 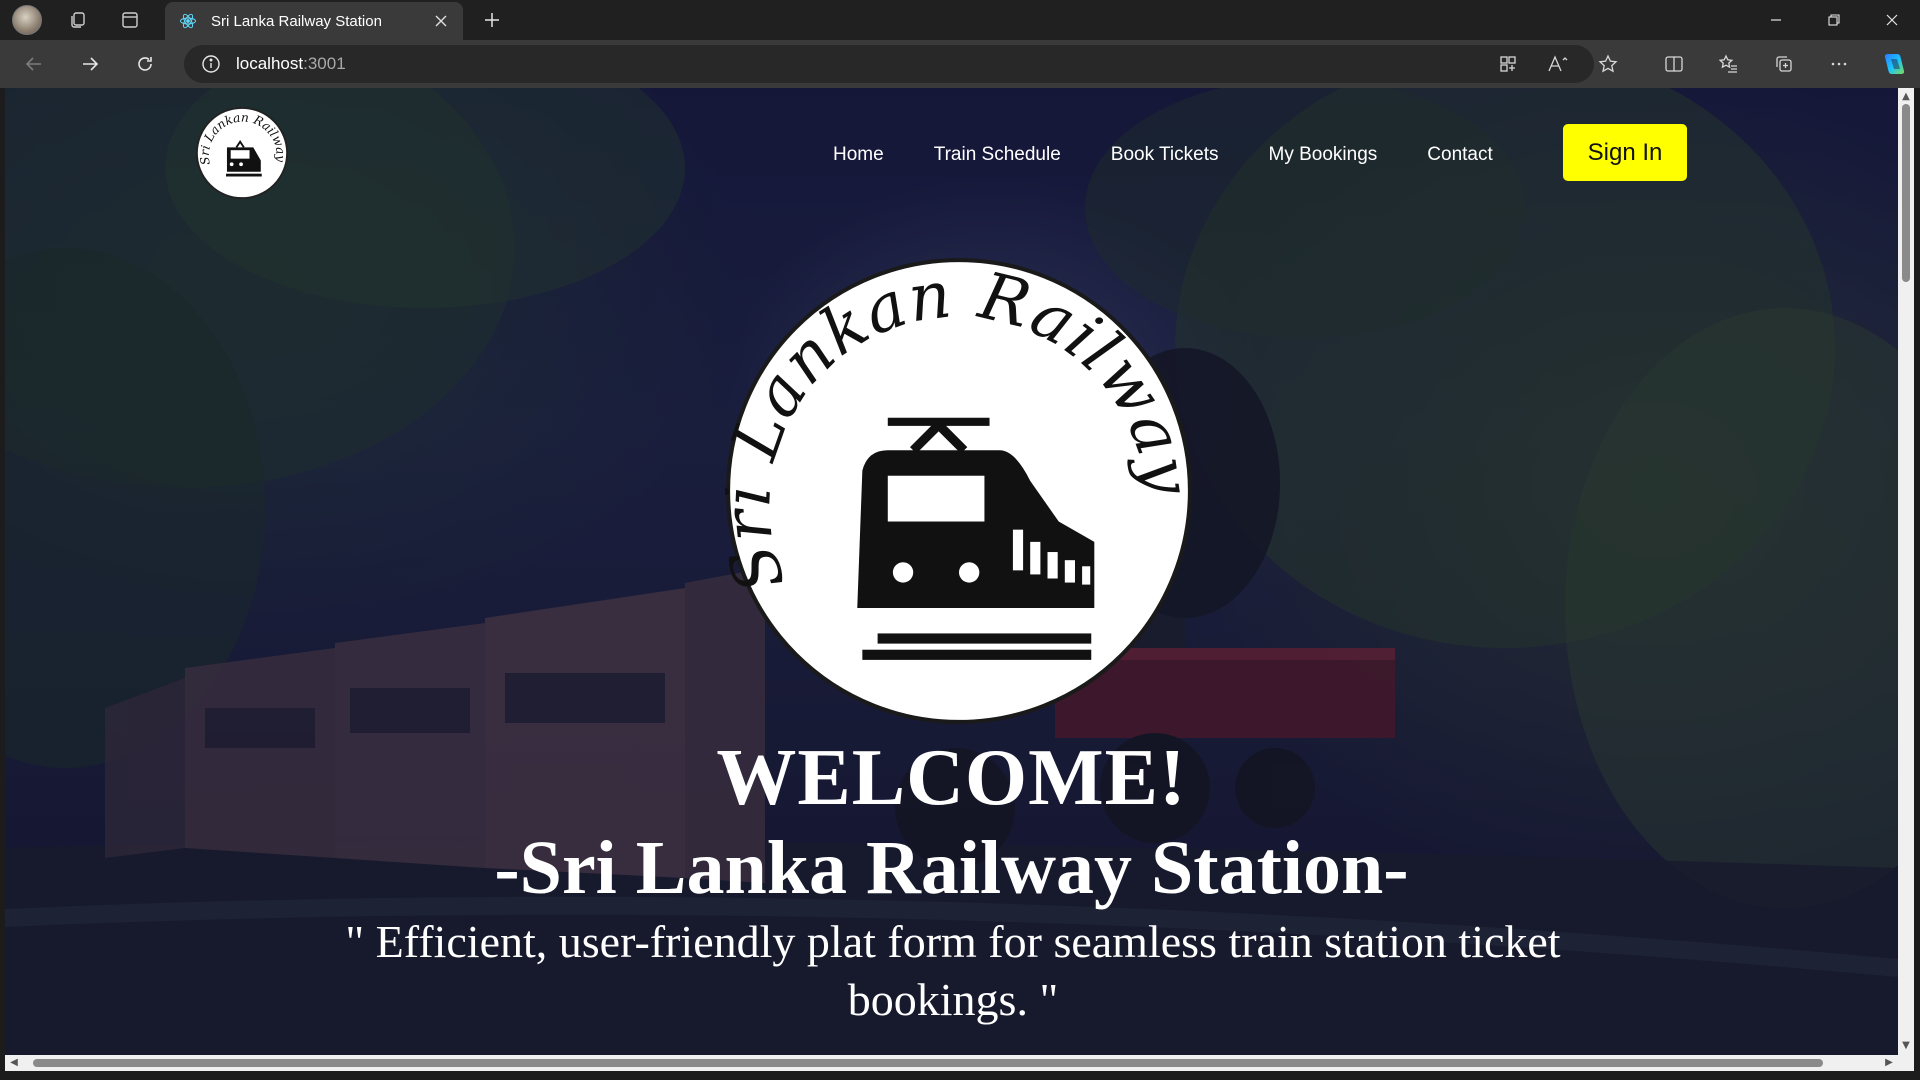 I want to click on sign-in-button: Sign In, so click(x=1625, y=152).